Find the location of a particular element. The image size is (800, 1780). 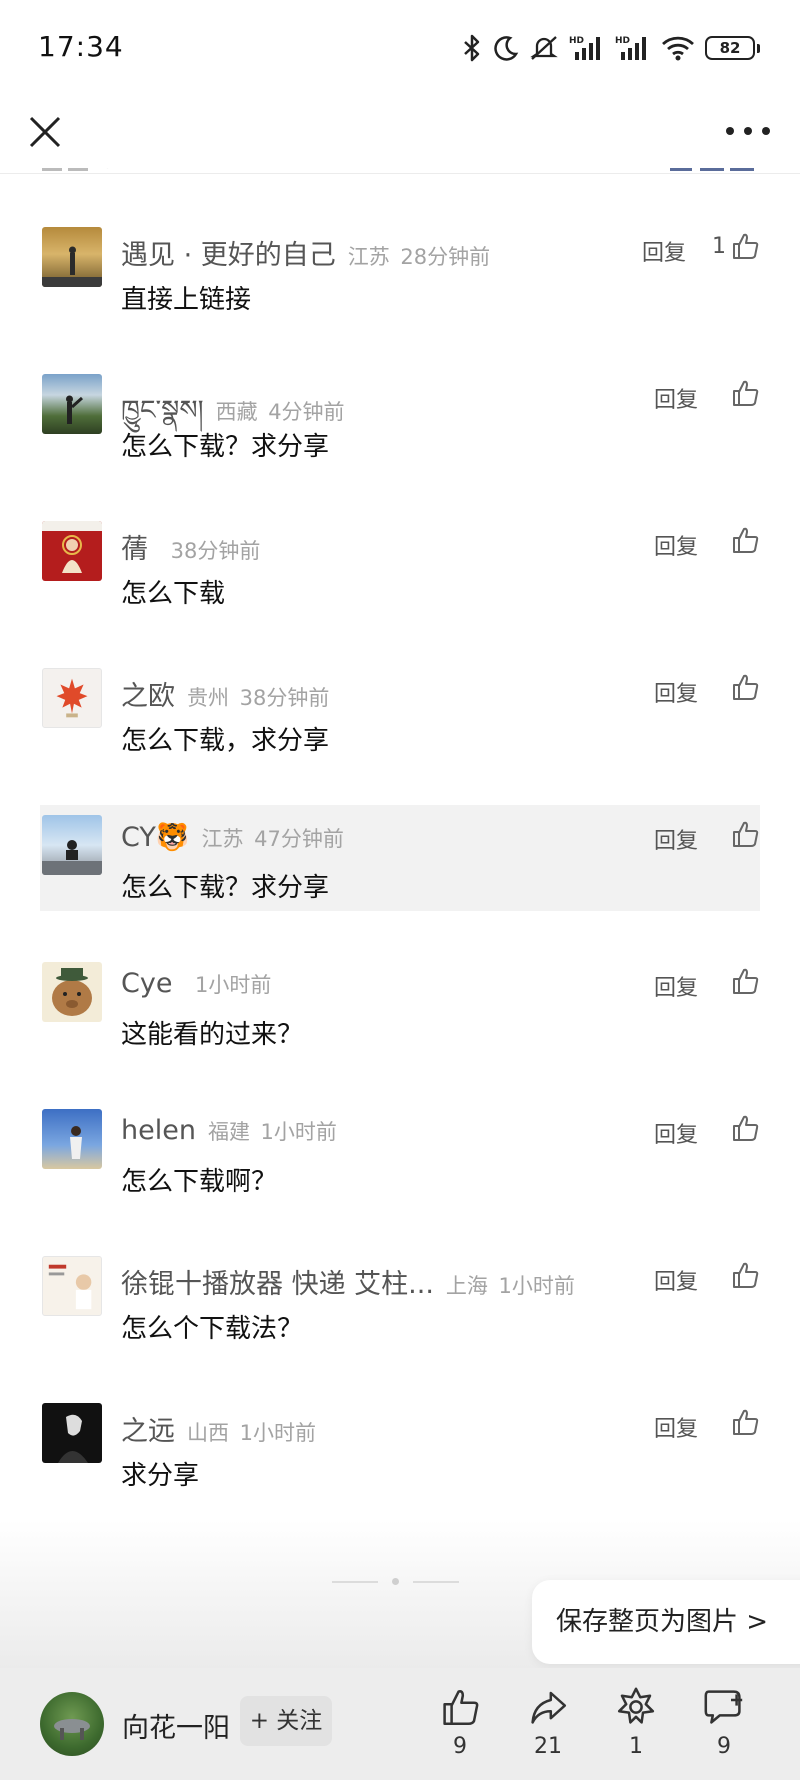

hexagon-star-icon is located at coordinates (636, 1705).